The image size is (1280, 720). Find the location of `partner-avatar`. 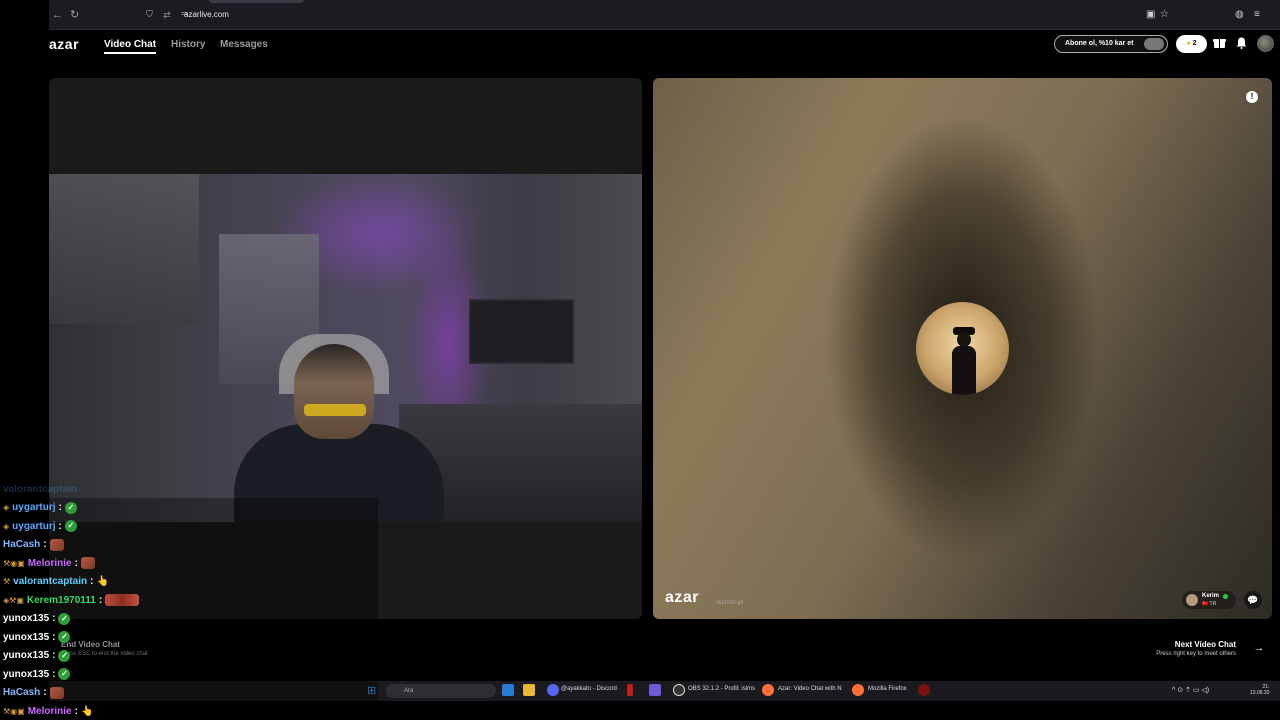

partner-avatar is located at coordinates (962, 348).